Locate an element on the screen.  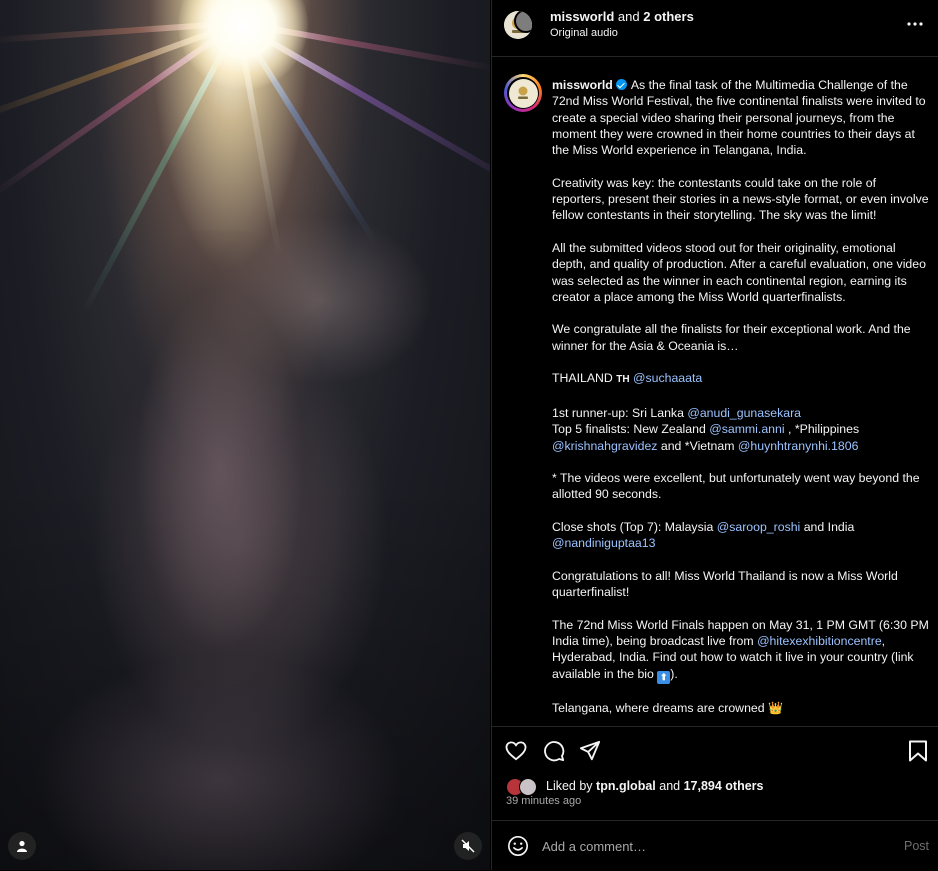
speaker-muted-icon is located at coordinates (468, 846).